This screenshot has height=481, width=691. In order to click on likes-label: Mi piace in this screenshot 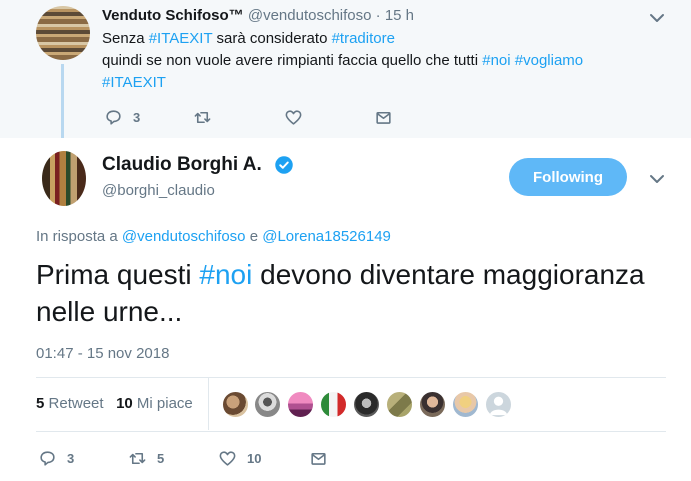, I will do `click(164, 403)`.